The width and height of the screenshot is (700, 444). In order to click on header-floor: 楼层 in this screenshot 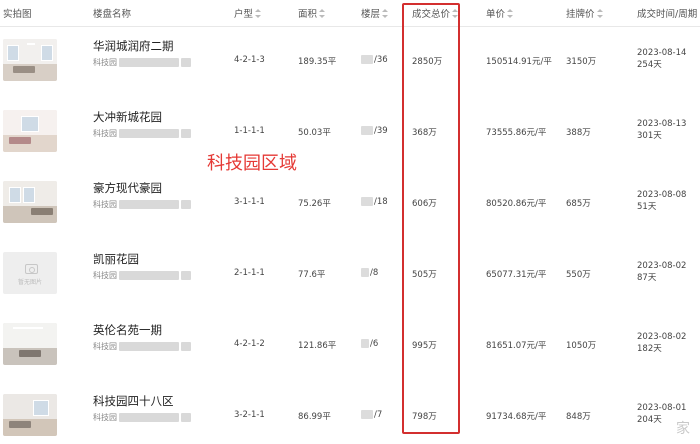, I will do `click(375, 13)`.